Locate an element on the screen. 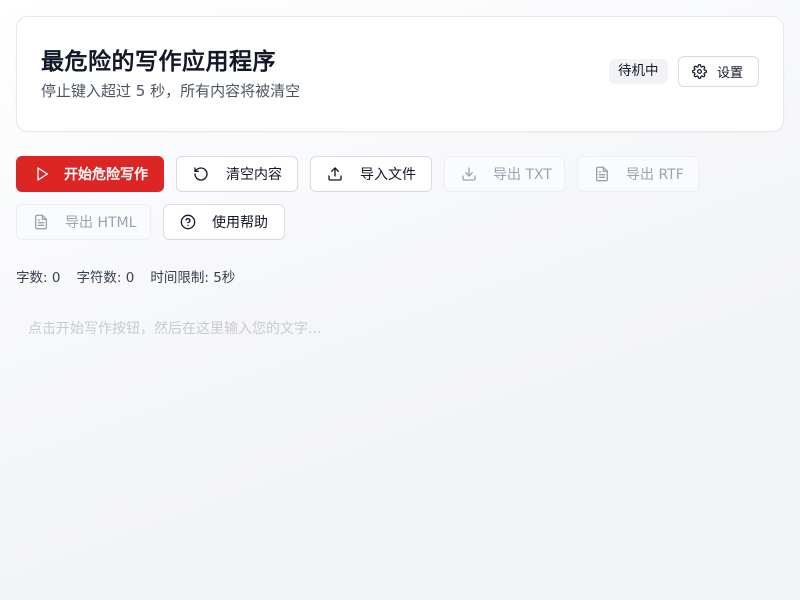 This screenshot has height=600, width=800. export-txt-label: 导出 TXT is located at coordinates (522, 175).